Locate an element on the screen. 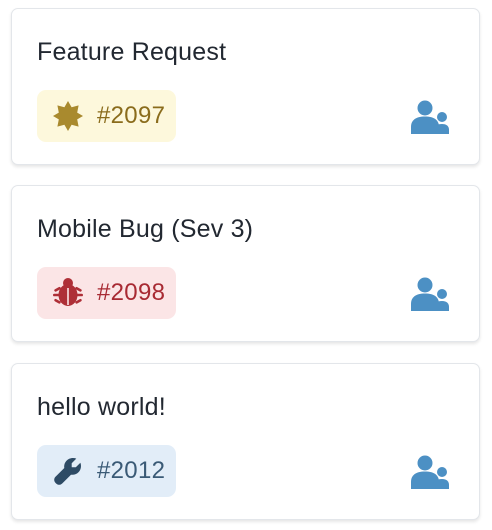 The image size is (492, 530). ticket-badge: #2097 is located at coordinates (107, 116).